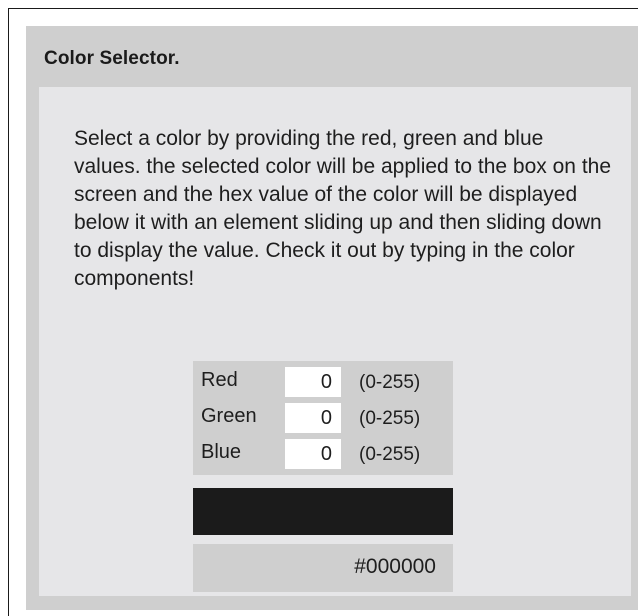 The width and height of the screenshot is (638, 616). What do you see at coordinates (221, 452) in the screenshot?
I see `blue-label: Blue` at bounding box center [221, 452].